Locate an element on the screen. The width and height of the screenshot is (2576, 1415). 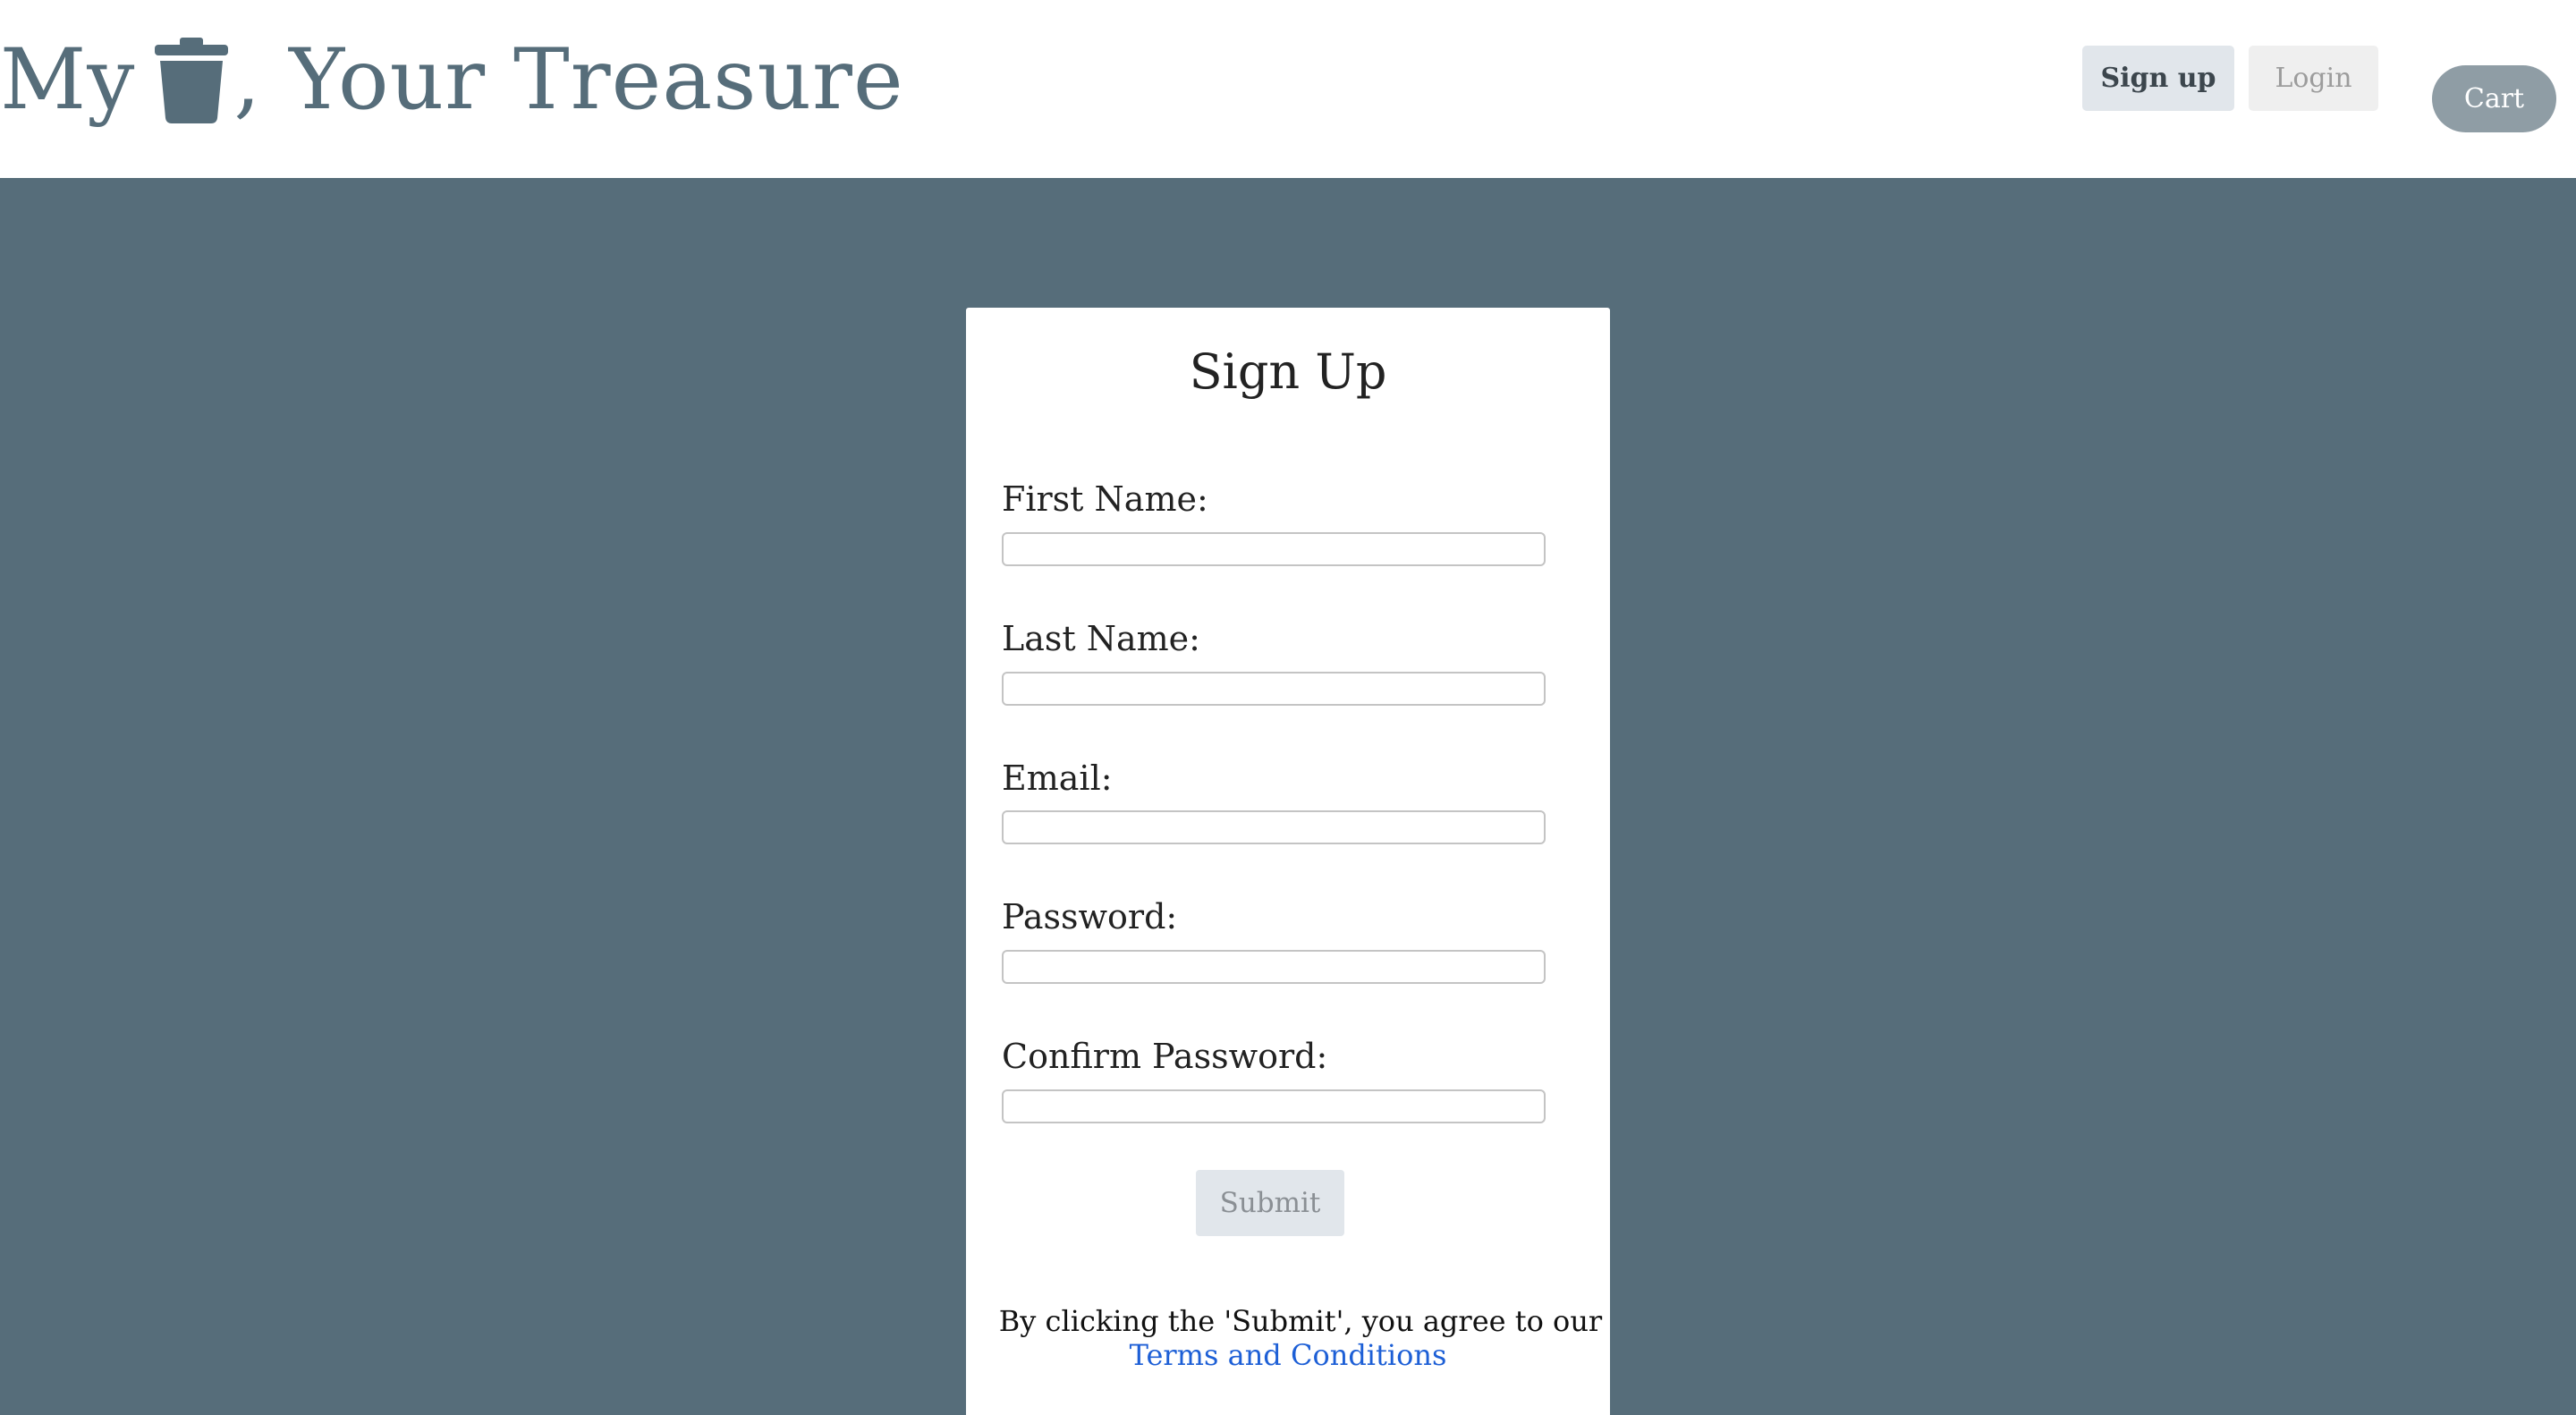
password-input is located at coordinates (1274, 967).